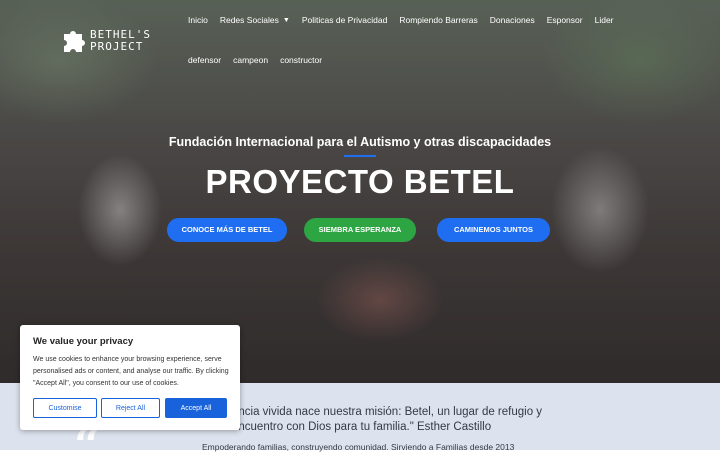 The width and height of the screenshot is (720, 472). I want to click on site-logo: BETHEL'S PROJECT, so click(115, 41).